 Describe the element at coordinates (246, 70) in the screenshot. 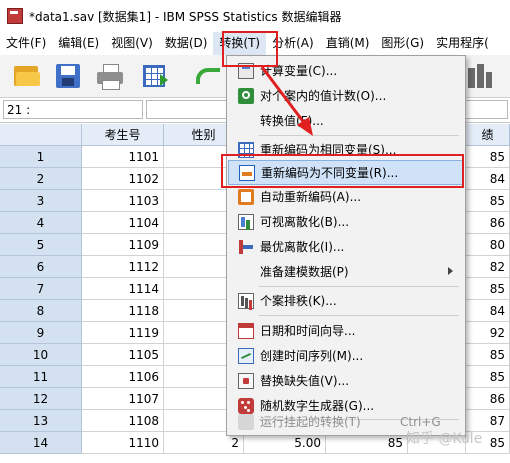

I see `calculator-icon` at that location.